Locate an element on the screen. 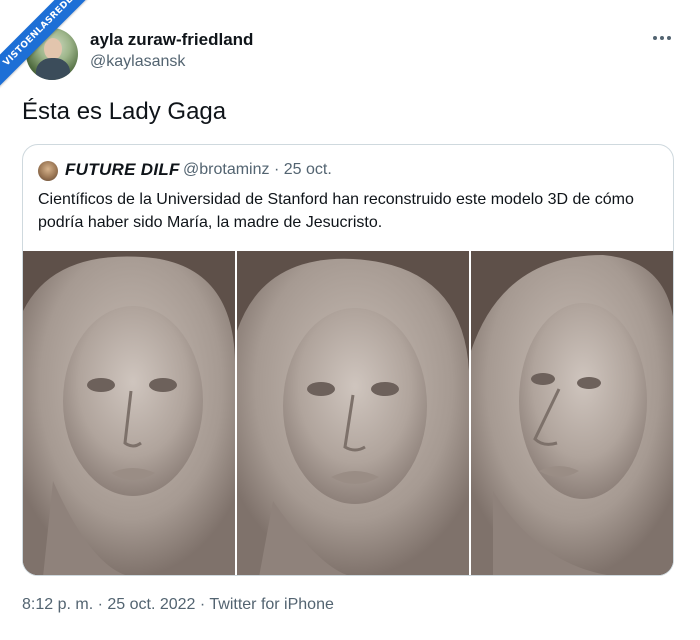 Image resolution: width=700 pixels, height=640 pixels. quoted-author-display-name: FUTURE DILF is located at coordinates (122, 170).